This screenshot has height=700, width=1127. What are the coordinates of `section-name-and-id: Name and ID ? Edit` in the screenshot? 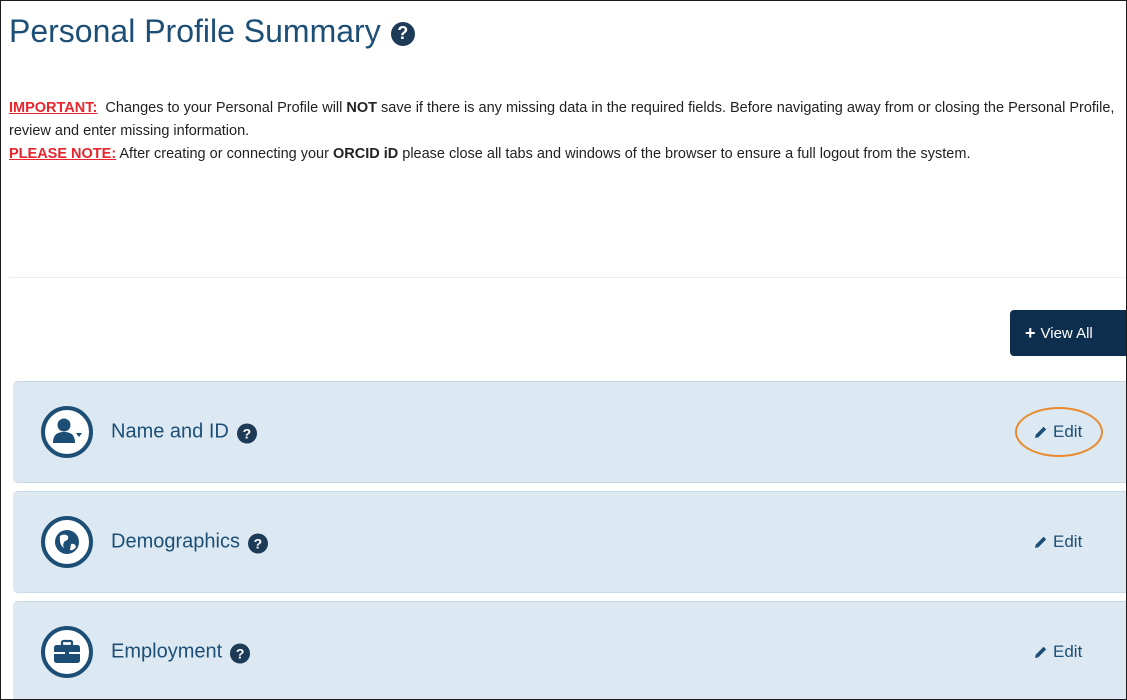 It's located at (569, 432).